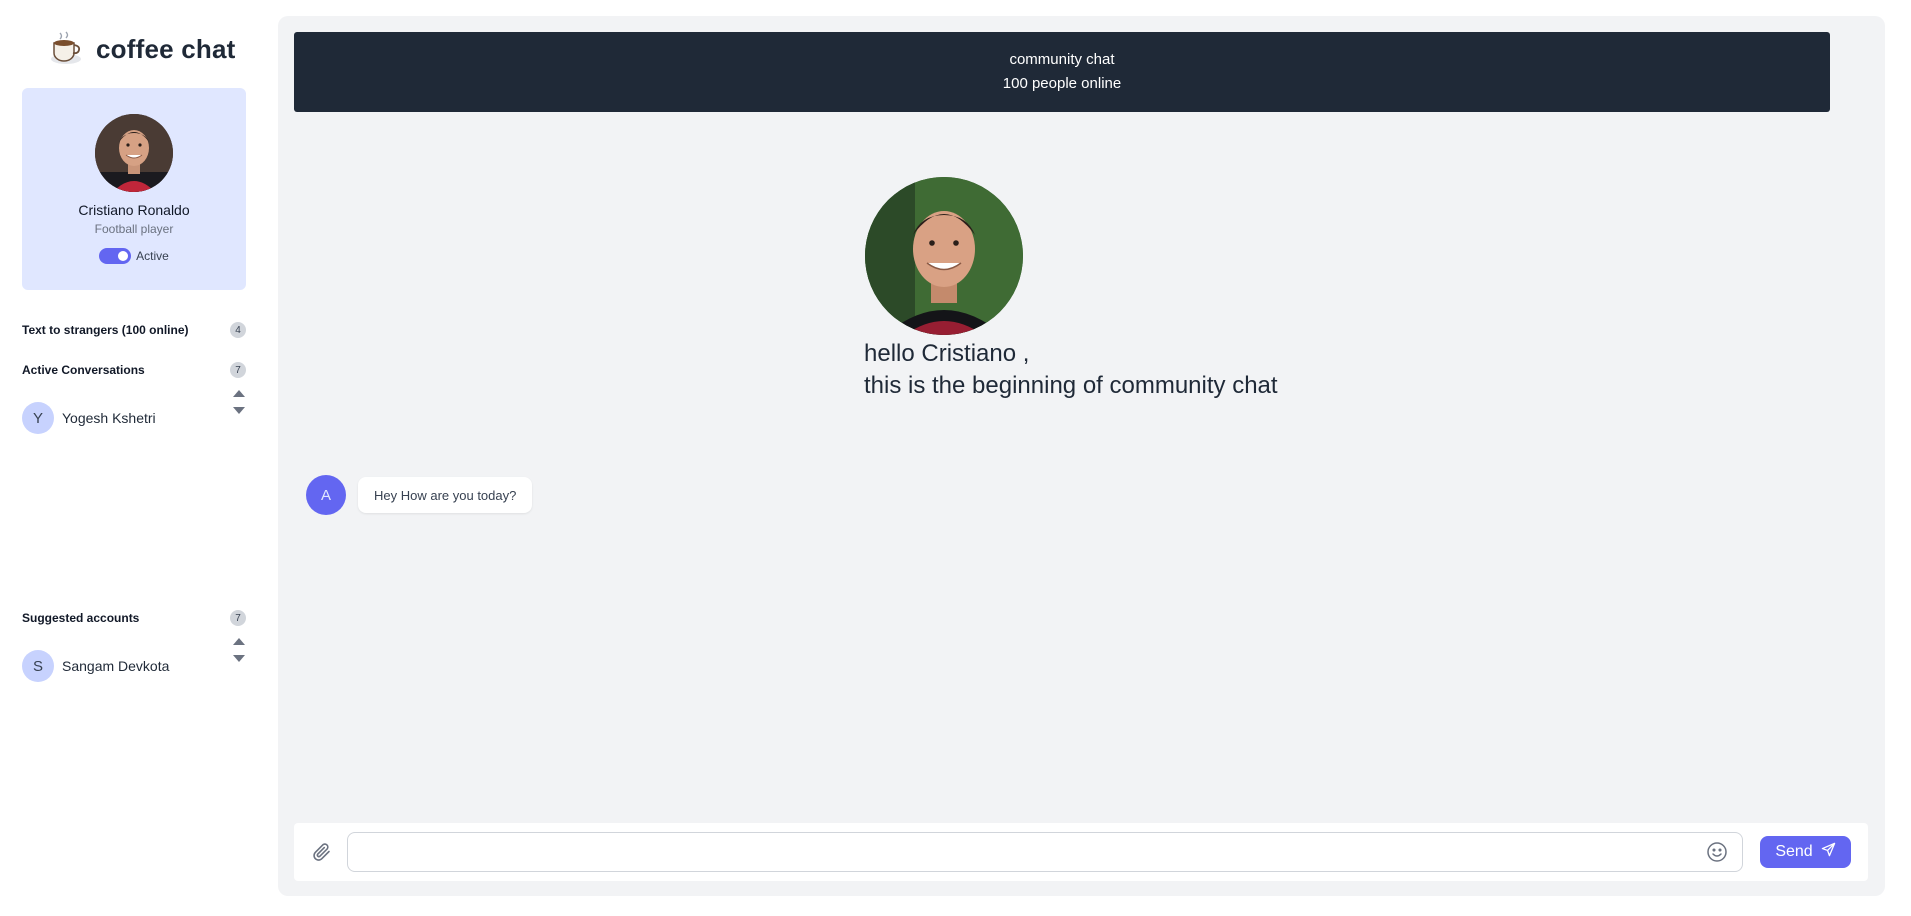  I want to click on brand: coffee chat, so click(140, 49).